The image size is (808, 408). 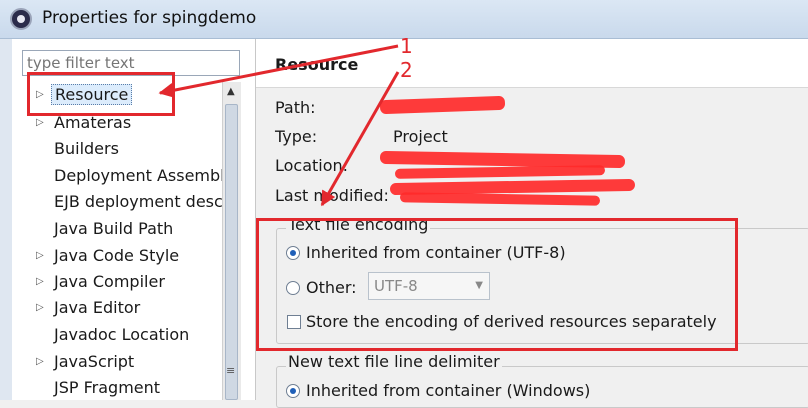 What do you see at coordinates (279, 125) in the screenshot?
I see `annotation-arrows` at bounding box center [279, 125].